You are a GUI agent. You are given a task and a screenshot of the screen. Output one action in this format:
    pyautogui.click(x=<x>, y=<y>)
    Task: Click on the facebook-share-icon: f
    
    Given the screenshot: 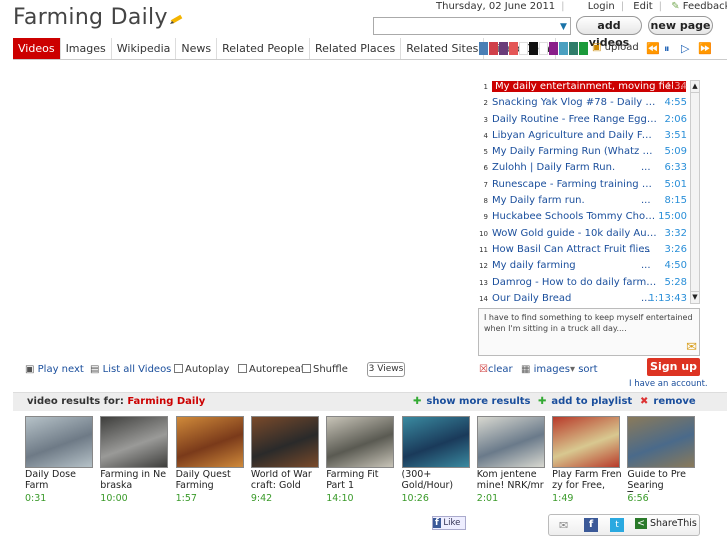 What is the action you would take?
    pyautogui.click(x=591, y=525)
    